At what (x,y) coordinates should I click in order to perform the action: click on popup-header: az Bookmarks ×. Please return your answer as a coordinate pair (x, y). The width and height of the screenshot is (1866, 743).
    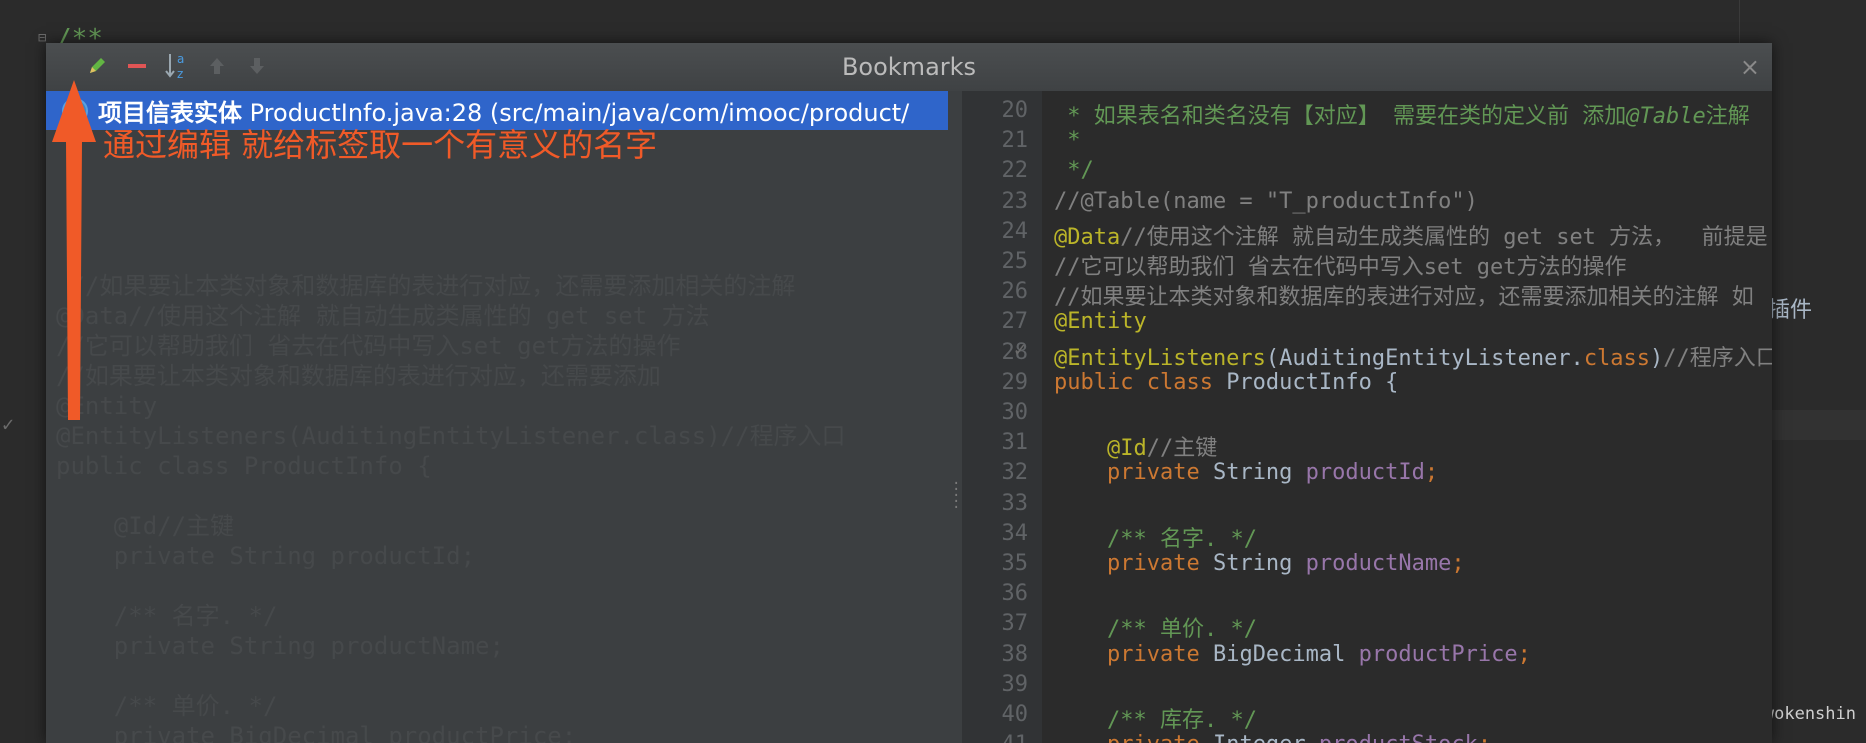
    Looking at the image, I should click on (909, 67).